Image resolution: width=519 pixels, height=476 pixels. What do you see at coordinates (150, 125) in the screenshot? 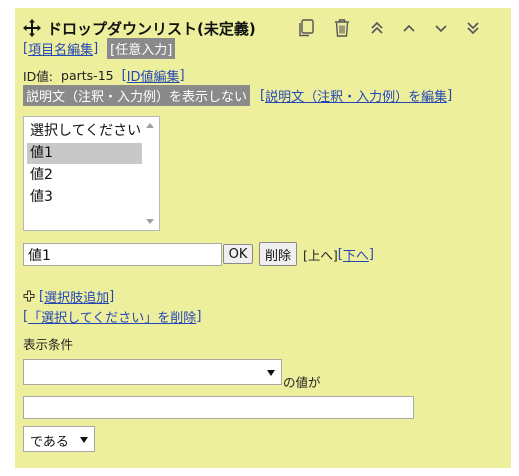
I see `scroll-up-arrow-icon` at bounding box center [150, 125].